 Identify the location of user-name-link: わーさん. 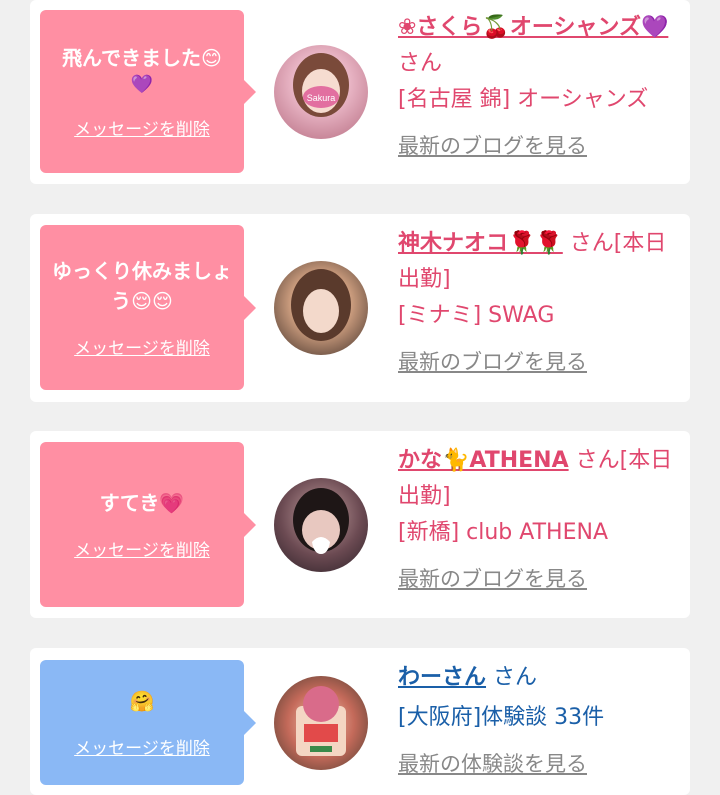
(442, 677).